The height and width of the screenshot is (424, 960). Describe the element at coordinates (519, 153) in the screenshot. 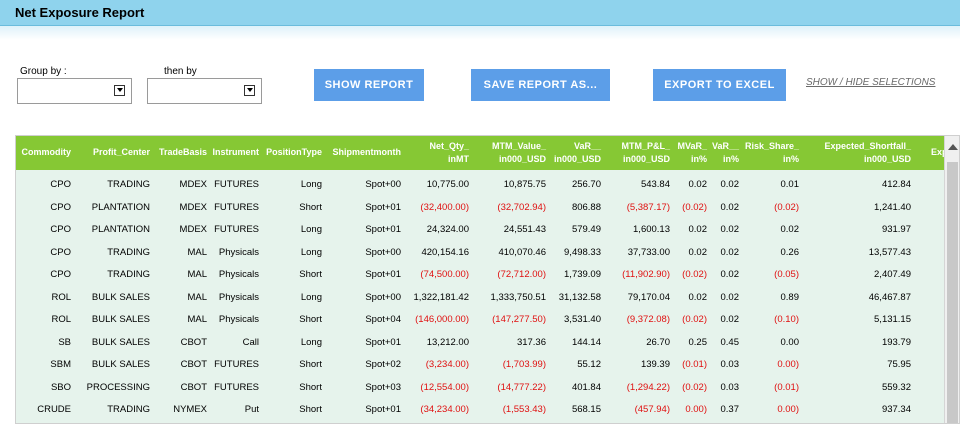

I see `column-header: MTM_Value_ in000_USD` at that location.